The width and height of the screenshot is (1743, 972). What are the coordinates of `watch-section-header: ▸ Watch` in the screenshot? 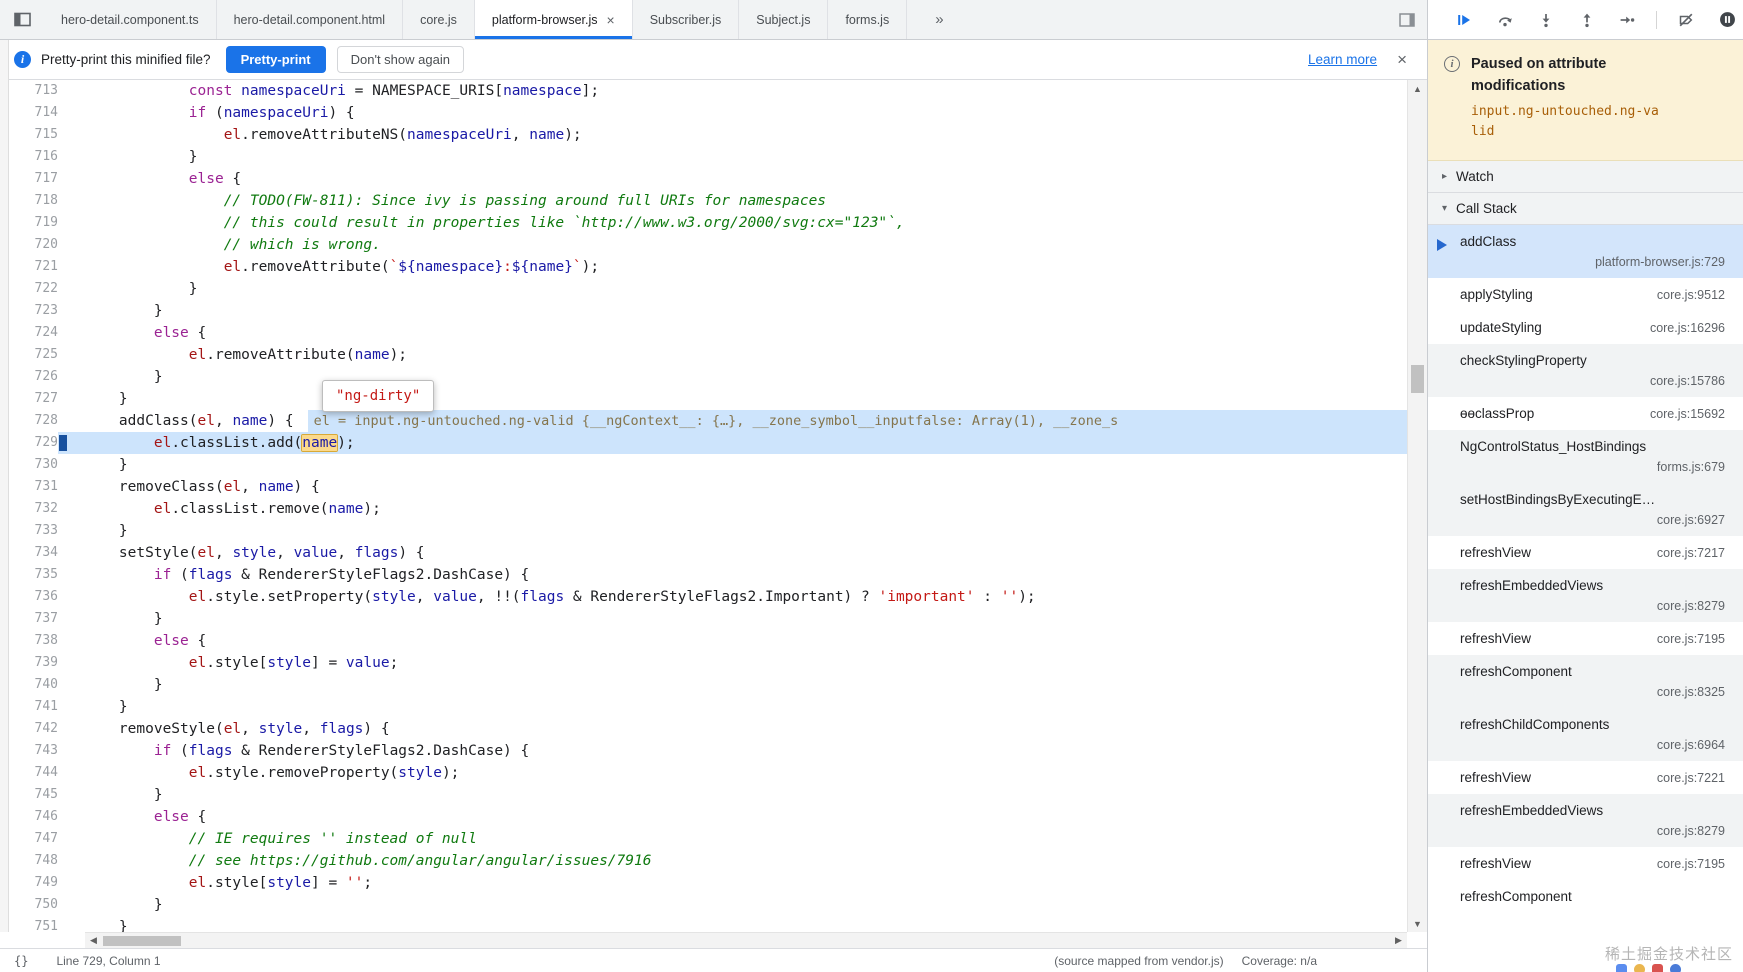 It's located at (1585, 176).